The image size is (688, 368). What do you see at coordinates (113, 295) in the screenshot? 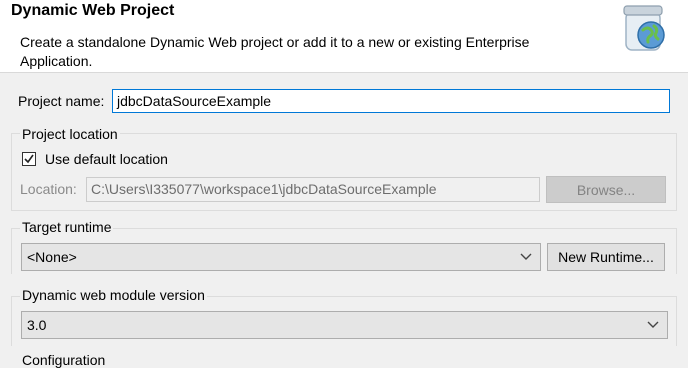
I see `module-version-group-label: Dynamic web module version` at bounding box center [113, 295].